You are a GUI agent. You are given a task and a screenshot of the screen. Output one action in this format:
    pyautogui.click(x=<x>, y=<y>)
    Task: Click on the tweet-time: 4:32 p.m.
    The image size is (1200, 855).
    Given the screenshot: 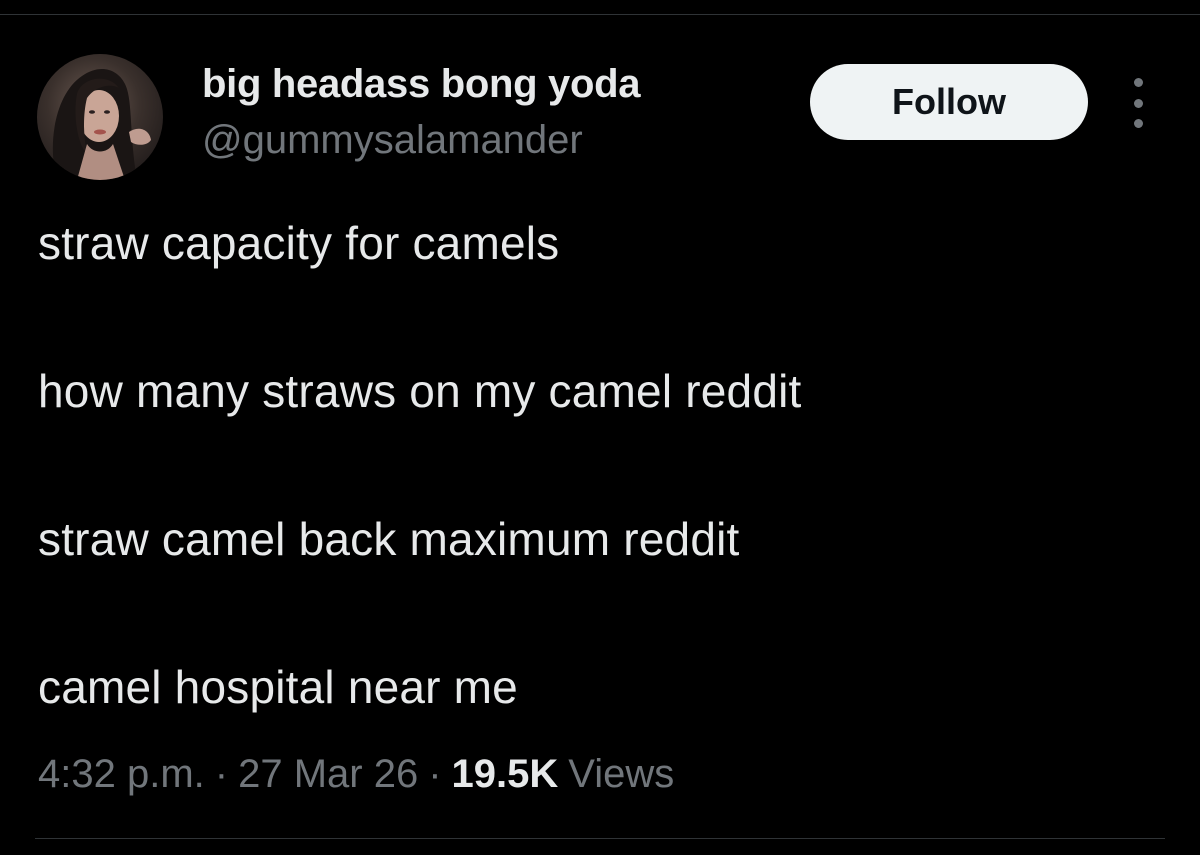 What is the action you would take?
    pyautogui.click(x=121, y=774)
    